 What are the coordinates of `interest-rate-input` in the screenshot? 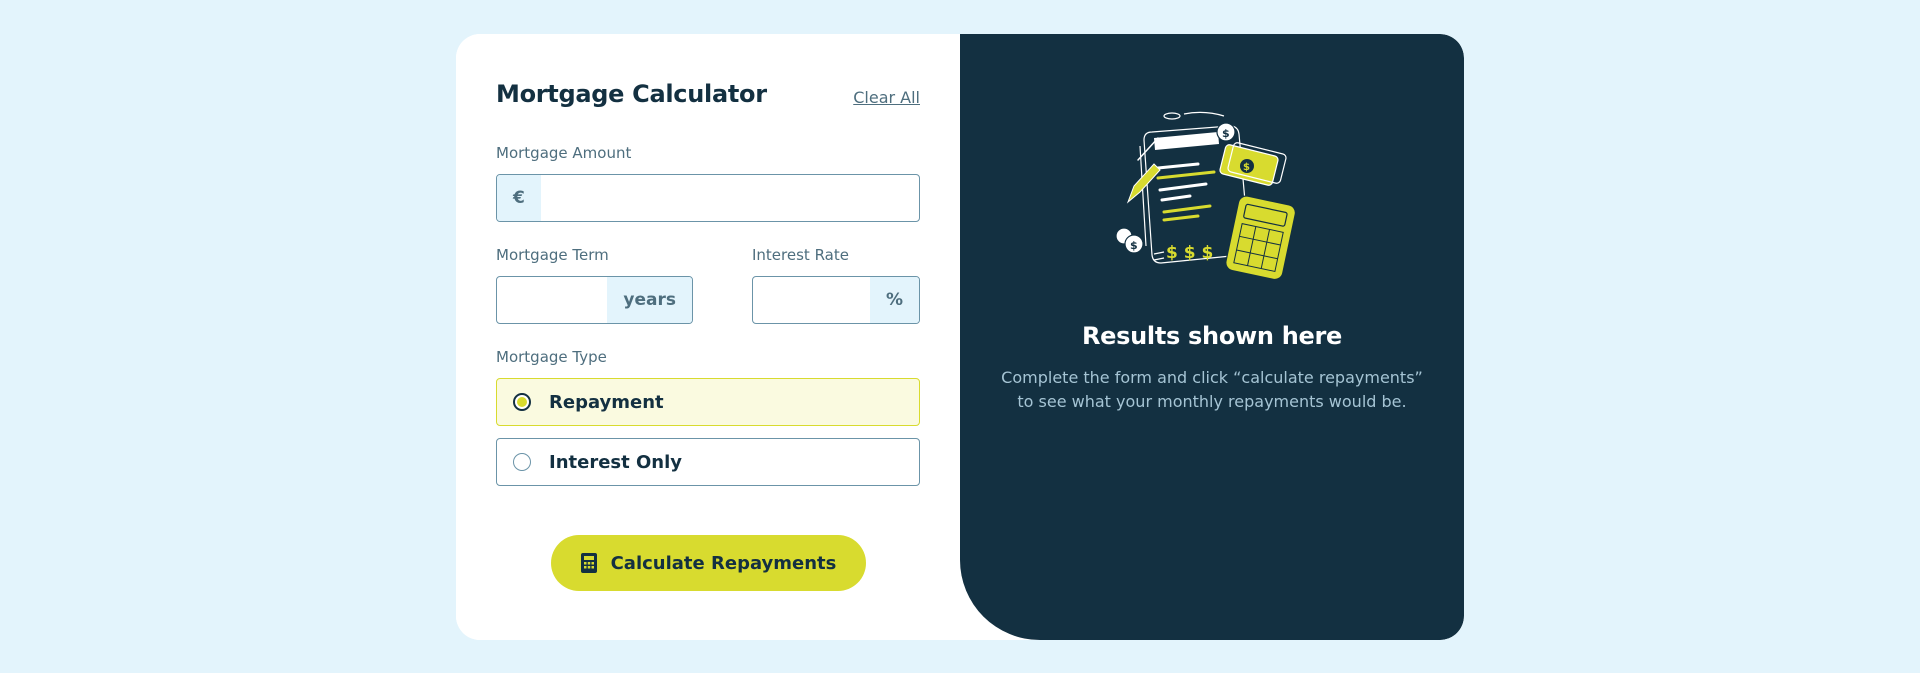 It's located at (811, 300).